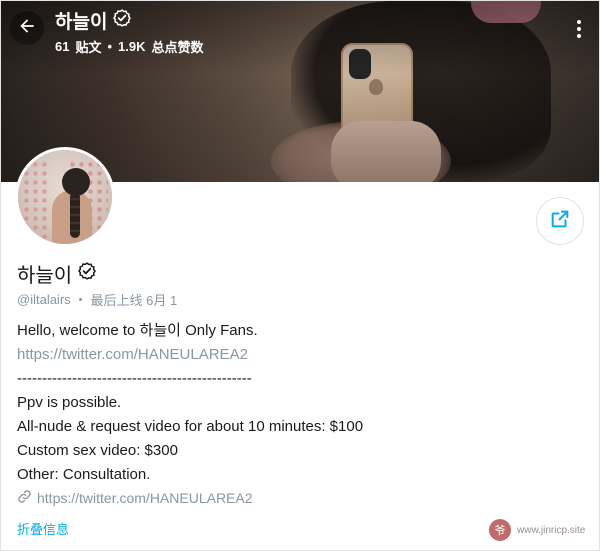 This screenshot has height=551, width=600. What do you see at coordinates (62, 46) in the screenshot?
I see `posts-count: 61` at bounding box center [62, 46].